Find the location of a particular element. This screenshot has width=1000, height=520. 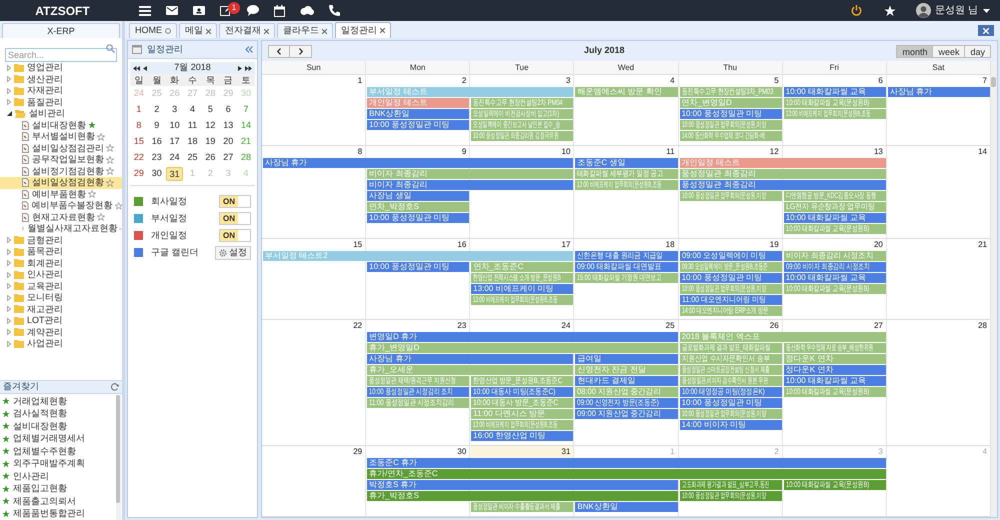

calendar-day: 2 is located at coordinates (157, 110).